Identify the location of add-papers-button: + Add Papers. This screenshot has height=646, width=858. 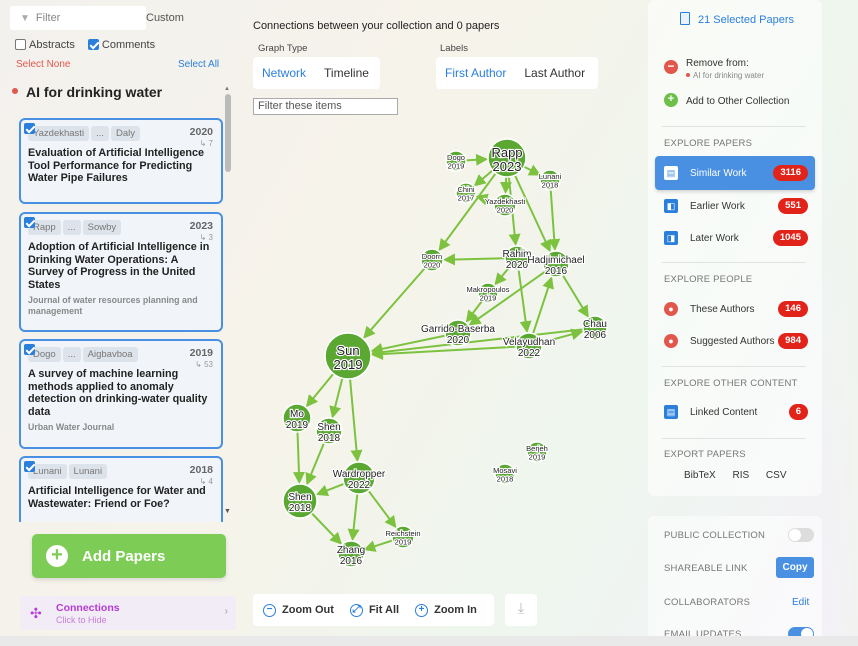
(129, 556).